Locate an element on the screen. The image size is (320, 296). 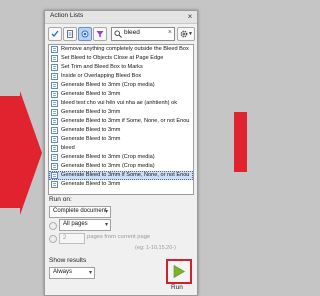
show-results-select: Always ▾ is located at coordinates (72, 273).